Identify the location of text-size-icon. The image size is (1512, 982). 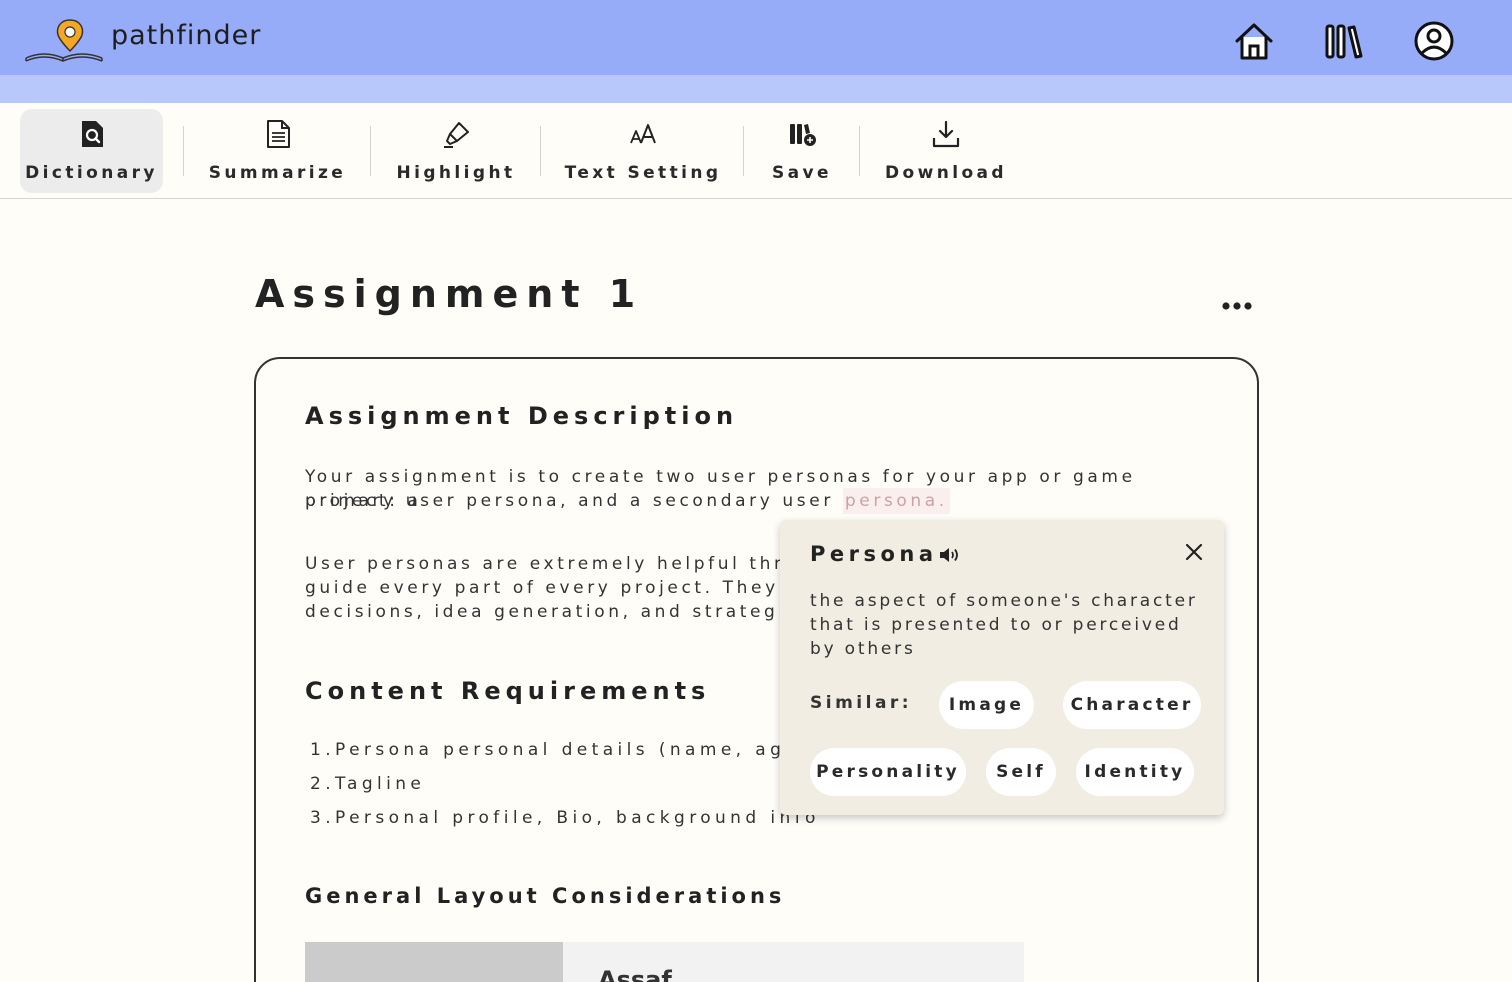
(643, 134).